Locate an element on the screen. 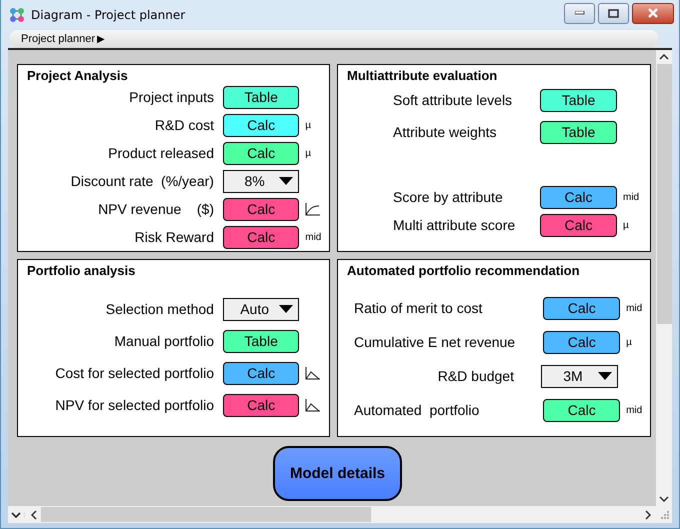 Image resolution: width=680 pixels, height=529 pixels. resize-grip-icon is located at coordinates (664, 514).